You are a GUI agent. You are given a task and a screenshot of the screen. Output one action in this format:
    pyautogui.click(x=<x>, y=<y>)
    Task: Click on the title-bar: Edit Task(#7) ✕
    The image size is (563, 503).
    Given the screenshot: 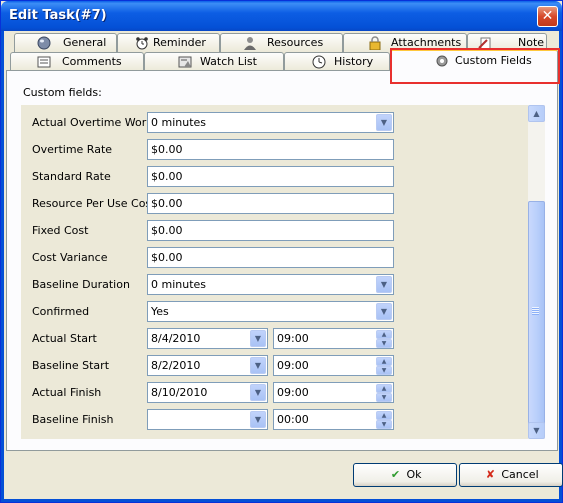 What is the action you would take?
    pyautogui.click(x=281, y=16)
    